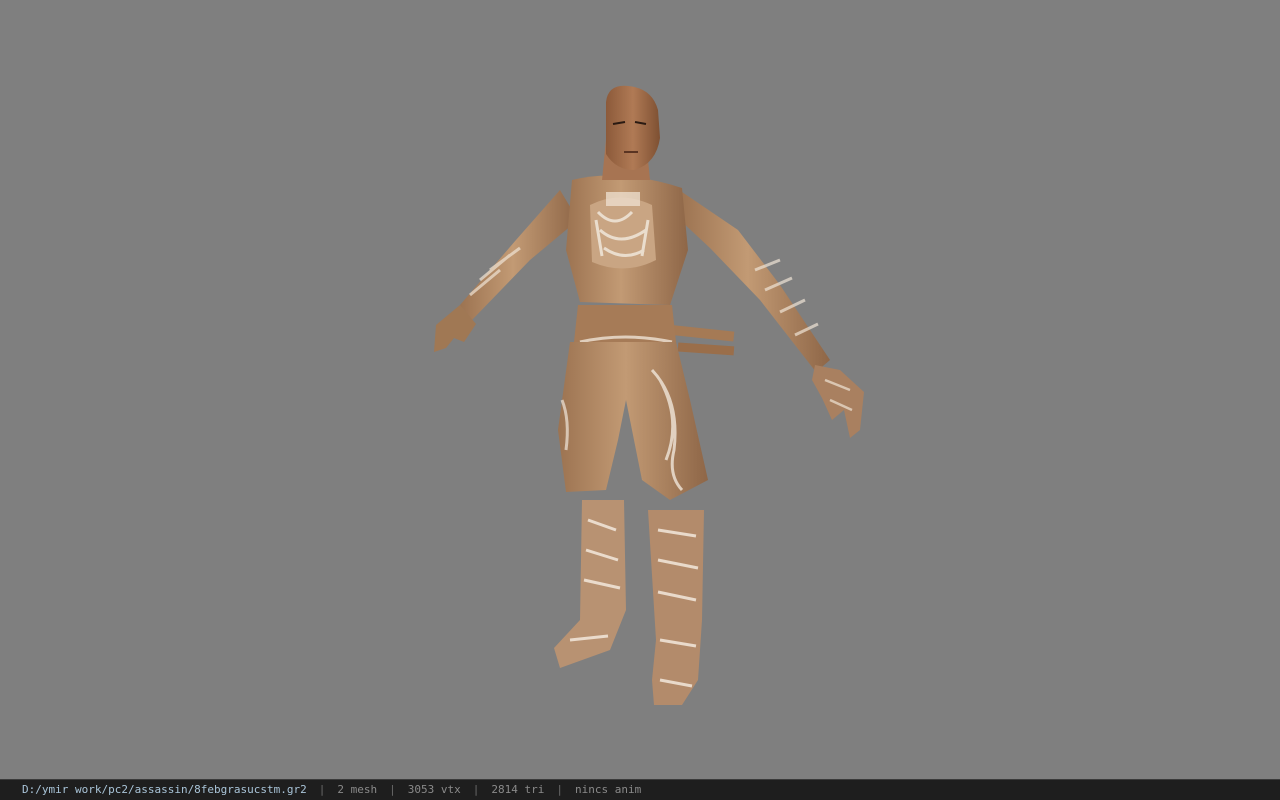 Image resolution: width=1280 pixels, height=800 pixels. Describe the element at coordinates (629, 602) in the screenshot. I see `boots` at that location.